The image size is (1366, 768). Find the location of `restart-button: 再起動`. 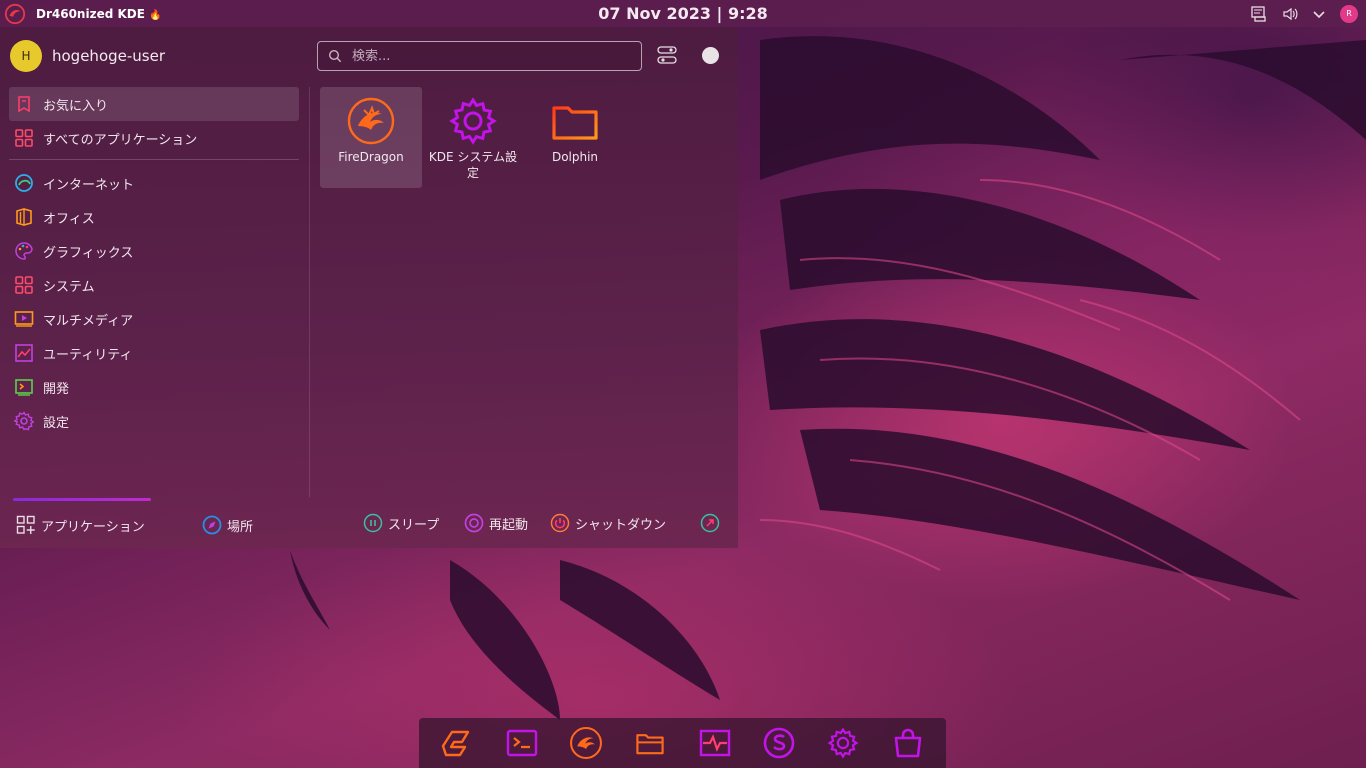

restart-button: 再起動 is located at coordinates (496, 523).